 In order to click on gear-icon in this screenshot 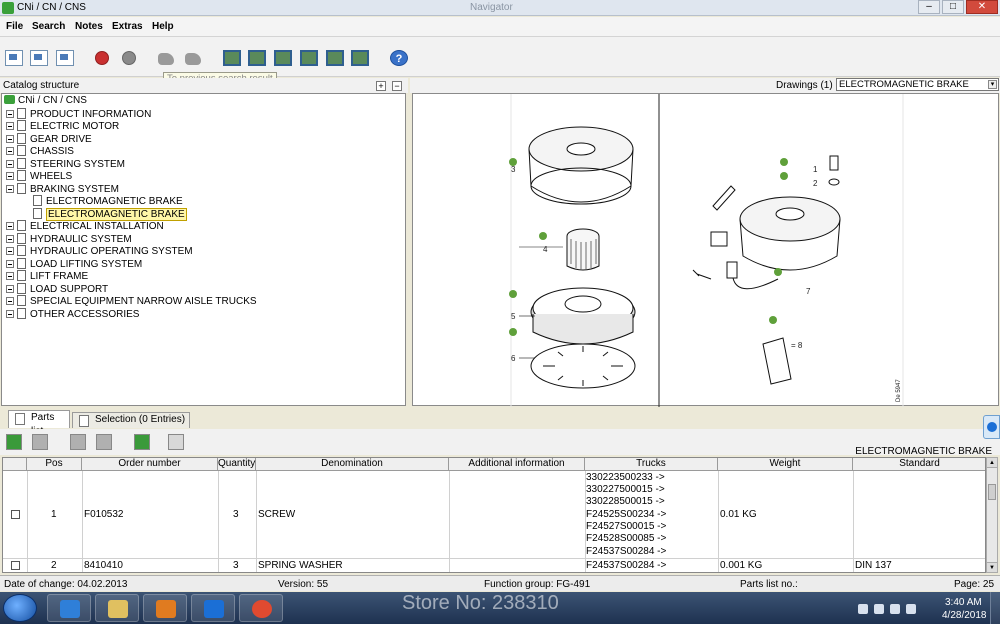, I will do `click(129, 58)`.